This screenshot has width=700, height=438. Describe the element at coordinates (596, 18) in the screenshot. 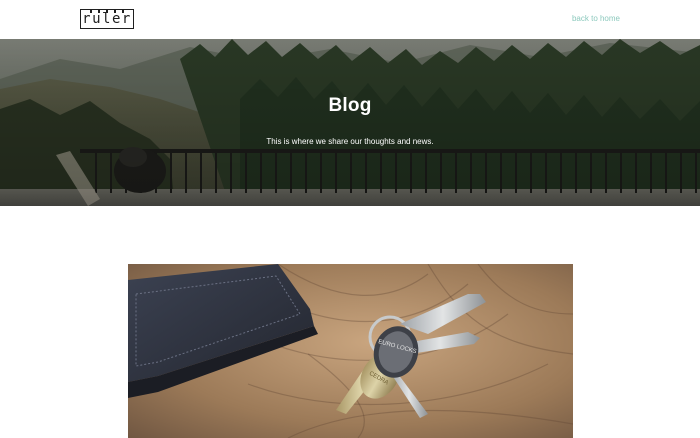

I see `back-to-home-link: back to home` at that location.